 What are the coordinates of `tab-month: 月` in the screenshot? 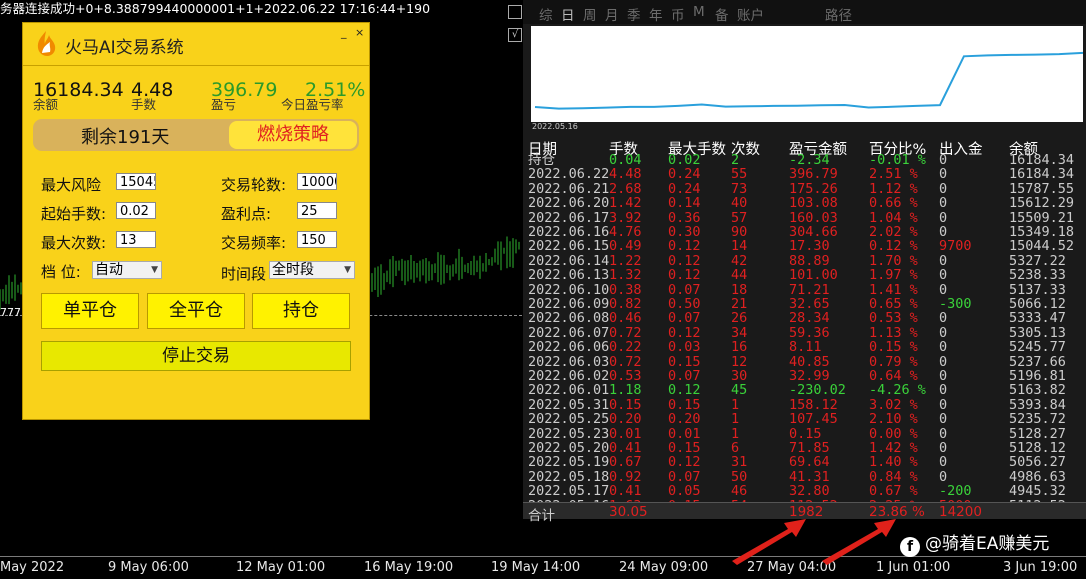 It's located at (612, 14).